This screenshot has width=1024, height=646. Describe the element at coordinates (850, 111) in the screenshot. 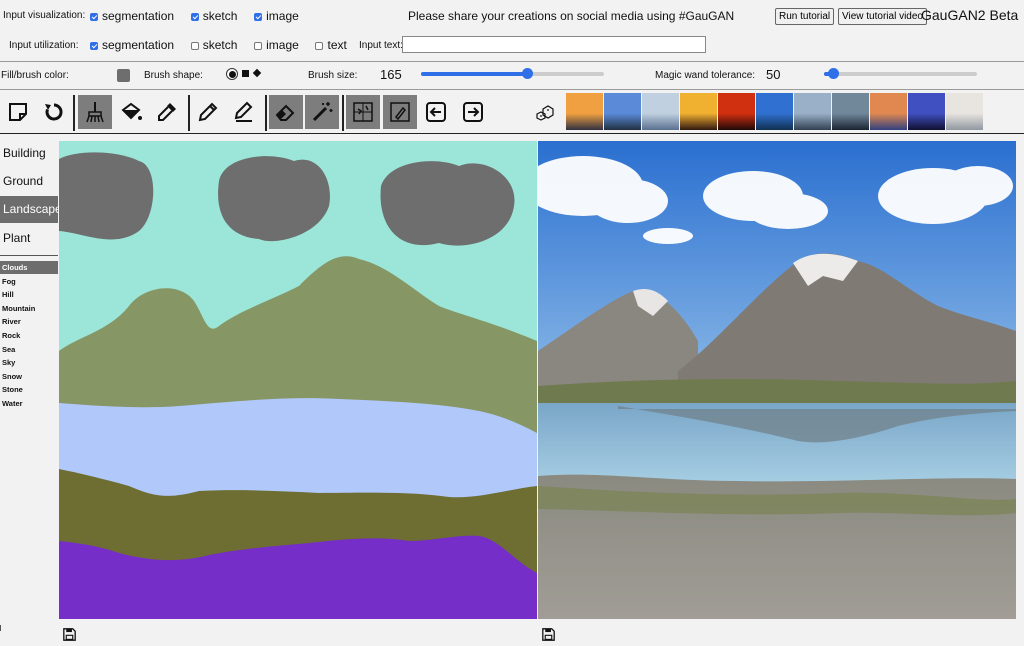

I see `style-thumbnail-dark-horizon` at that location.